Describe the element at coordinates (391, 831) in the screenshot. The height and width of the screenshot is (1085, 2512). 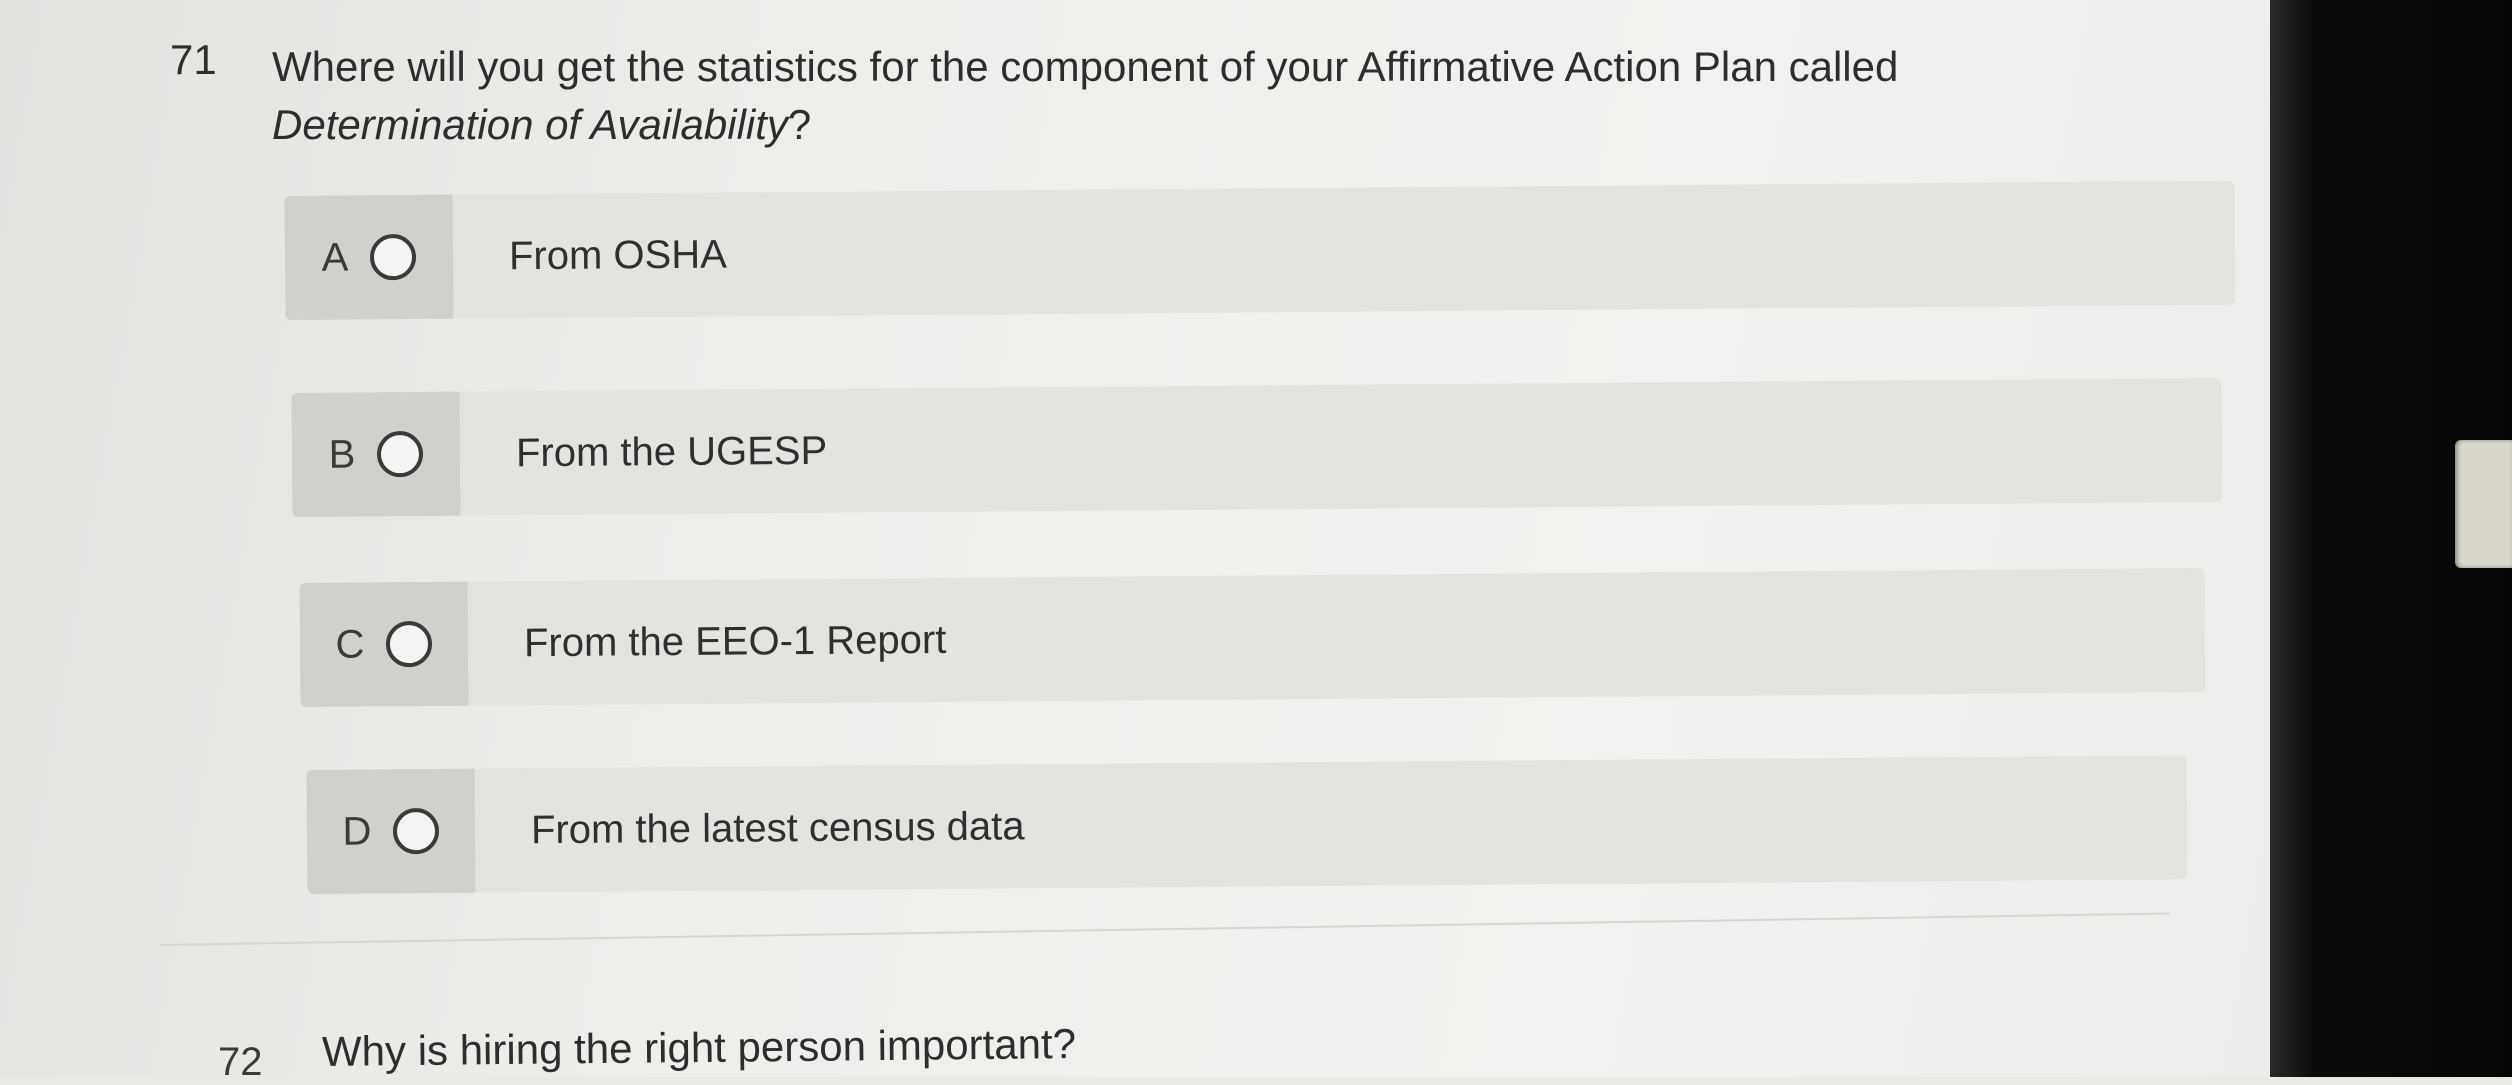
I see `answer-option-d-badge: D` at that location.